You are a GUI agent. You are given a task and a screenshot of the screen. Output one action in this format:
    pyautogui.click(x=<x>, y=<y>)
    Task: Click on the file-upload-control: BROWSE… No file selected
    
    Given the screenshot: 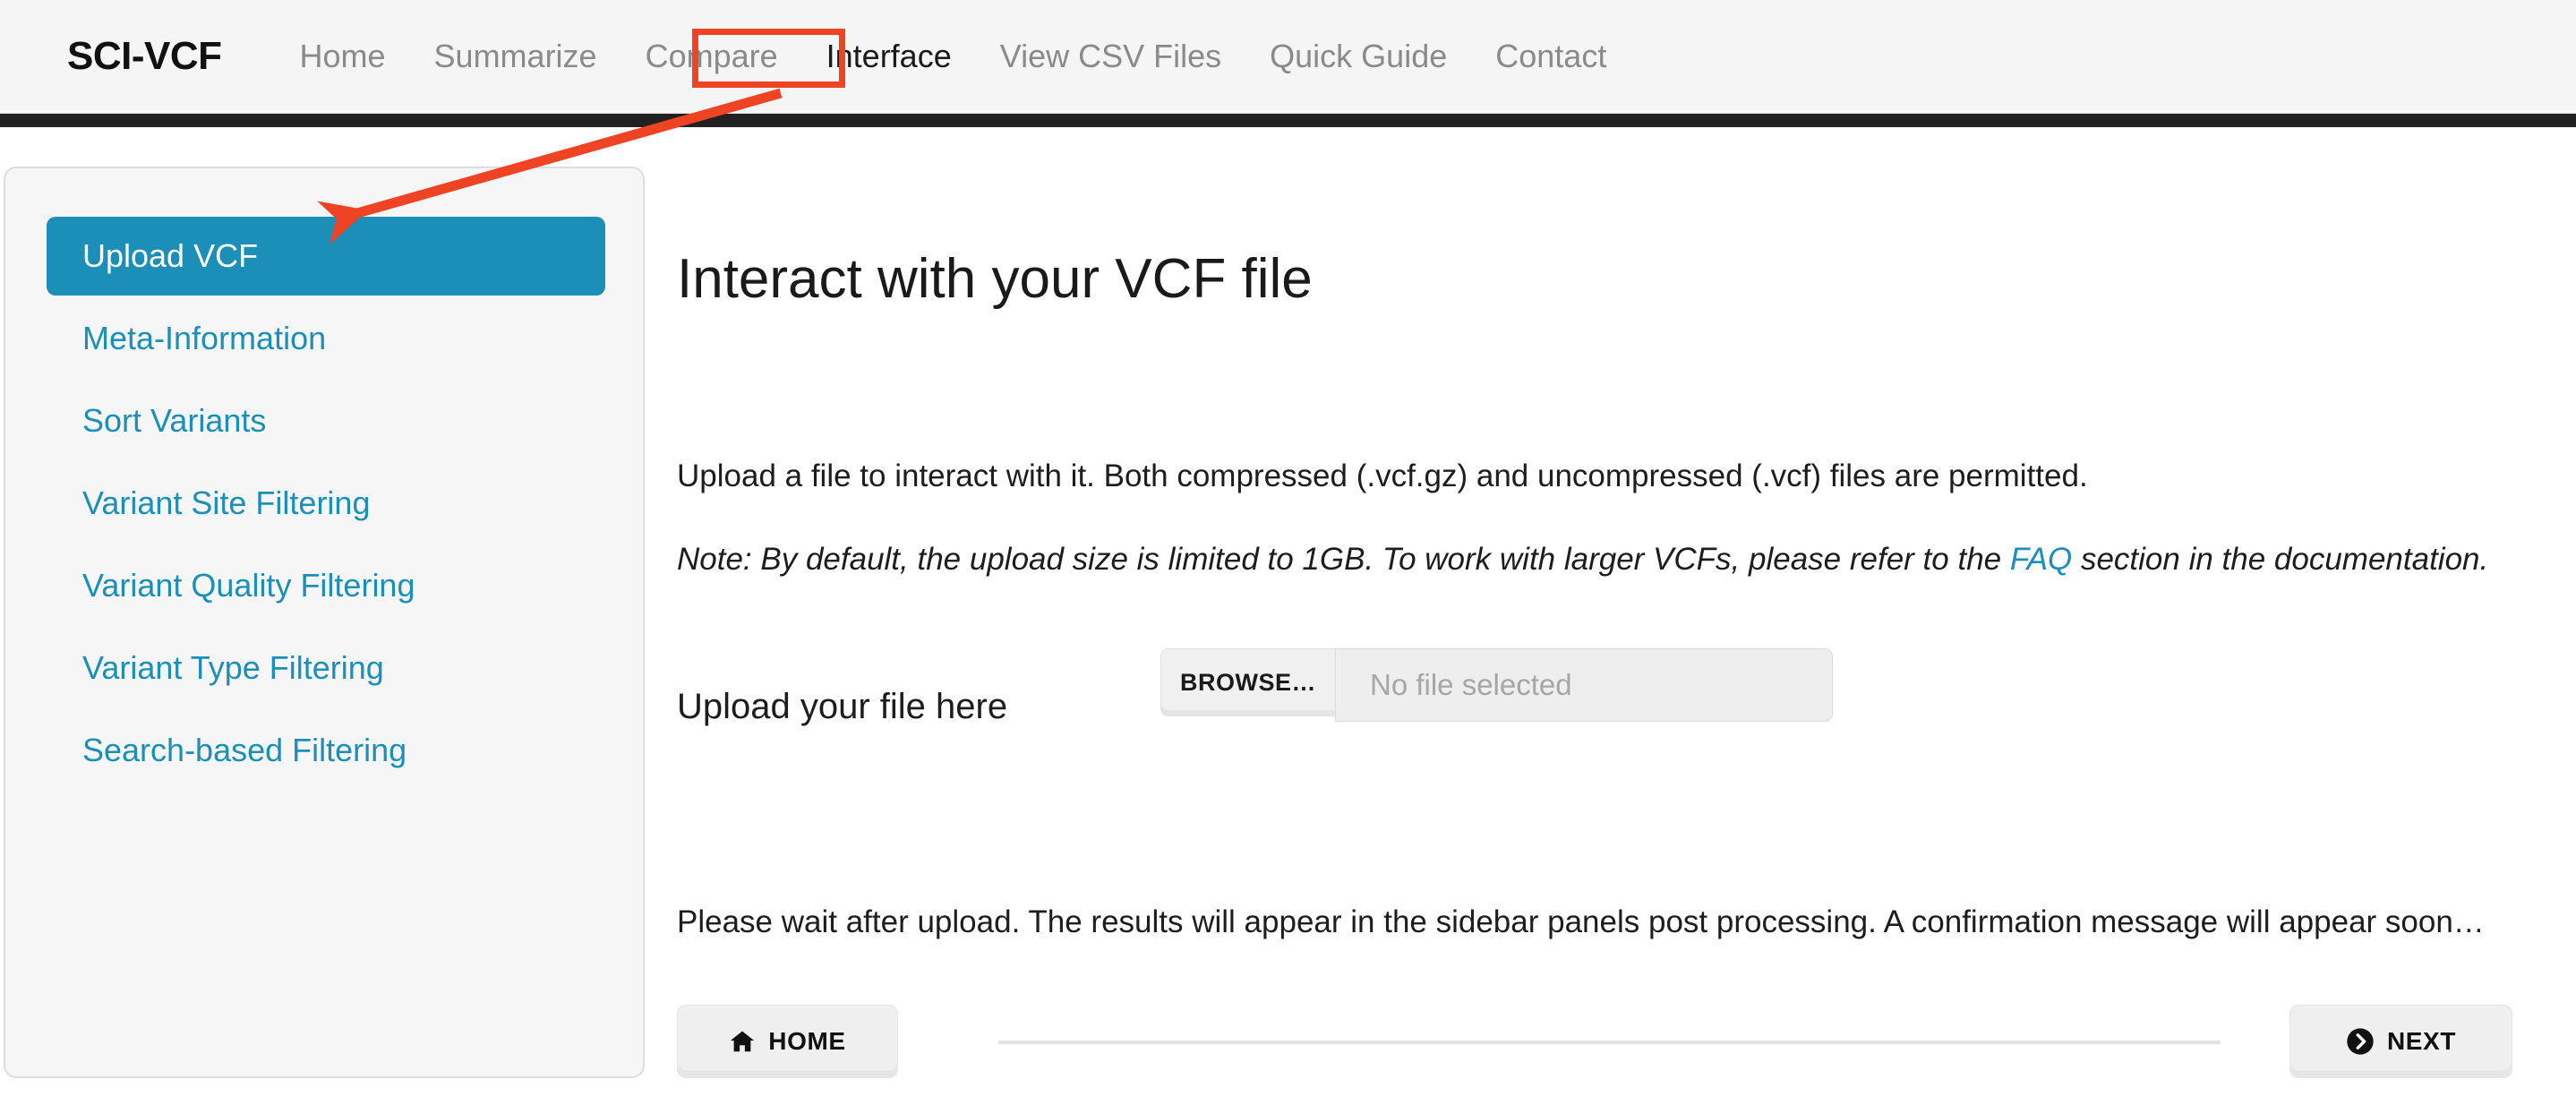 What is the action you would take?
    pyautogui.click(x=1496, y=685)
    